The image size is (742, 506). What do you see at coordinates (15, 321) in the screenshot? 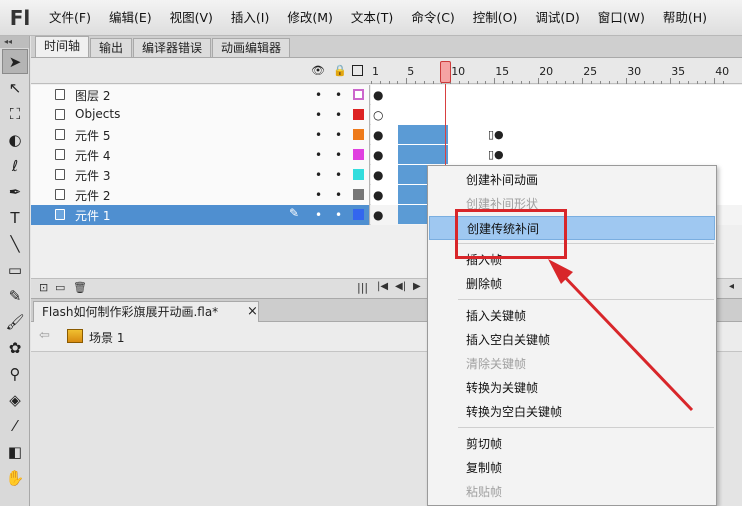
I see `brush-tool-icon: 🖌` at bounding box center [15, 321].